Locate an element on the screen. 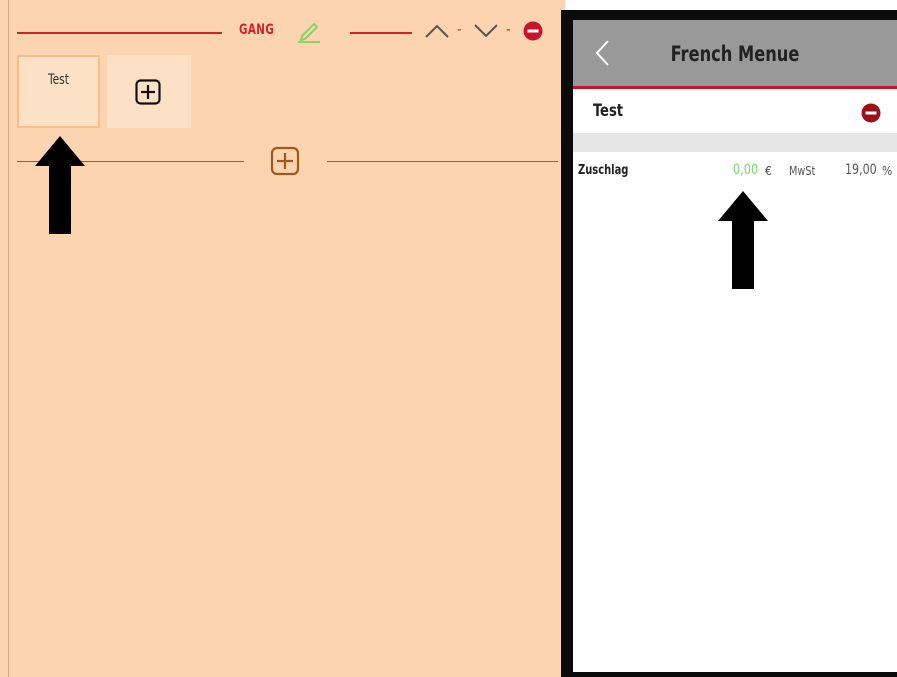 The height and width of the screenshot is (677, 897). gang-header-line-left is located at coordinates (119, 33).